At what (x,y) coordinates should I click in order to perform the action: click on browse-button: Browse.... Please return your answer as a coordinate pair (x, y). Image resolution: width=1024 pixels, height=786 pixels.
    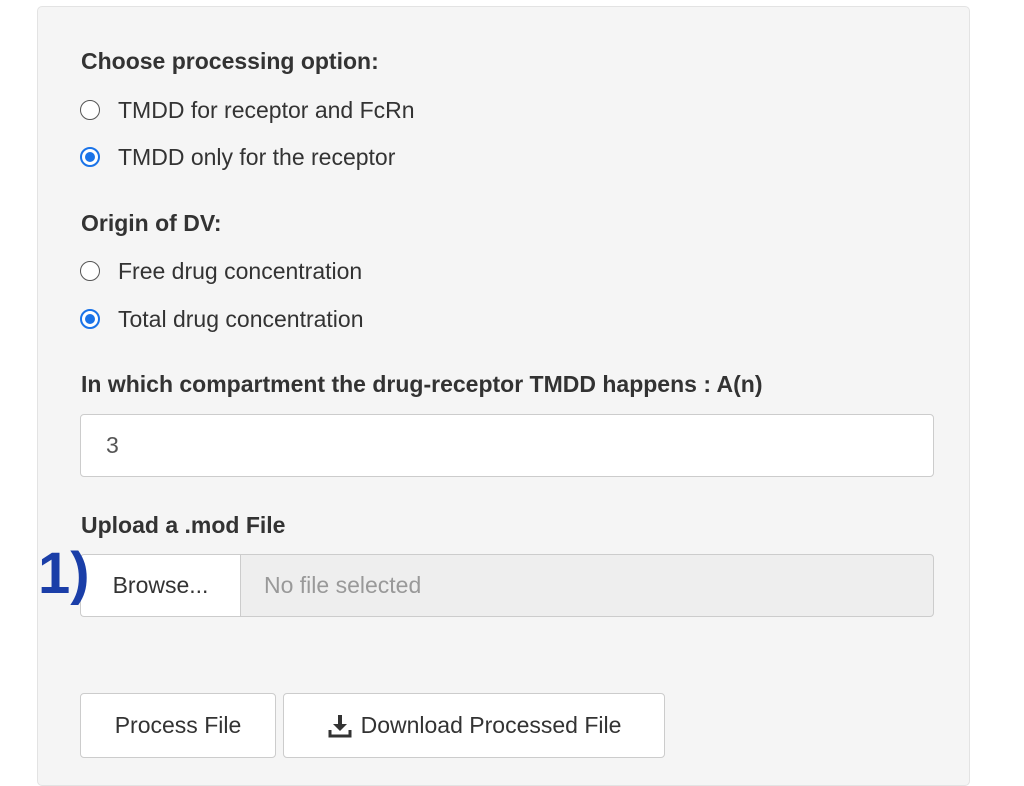
    Looking at the image, I should click on (160, 585).